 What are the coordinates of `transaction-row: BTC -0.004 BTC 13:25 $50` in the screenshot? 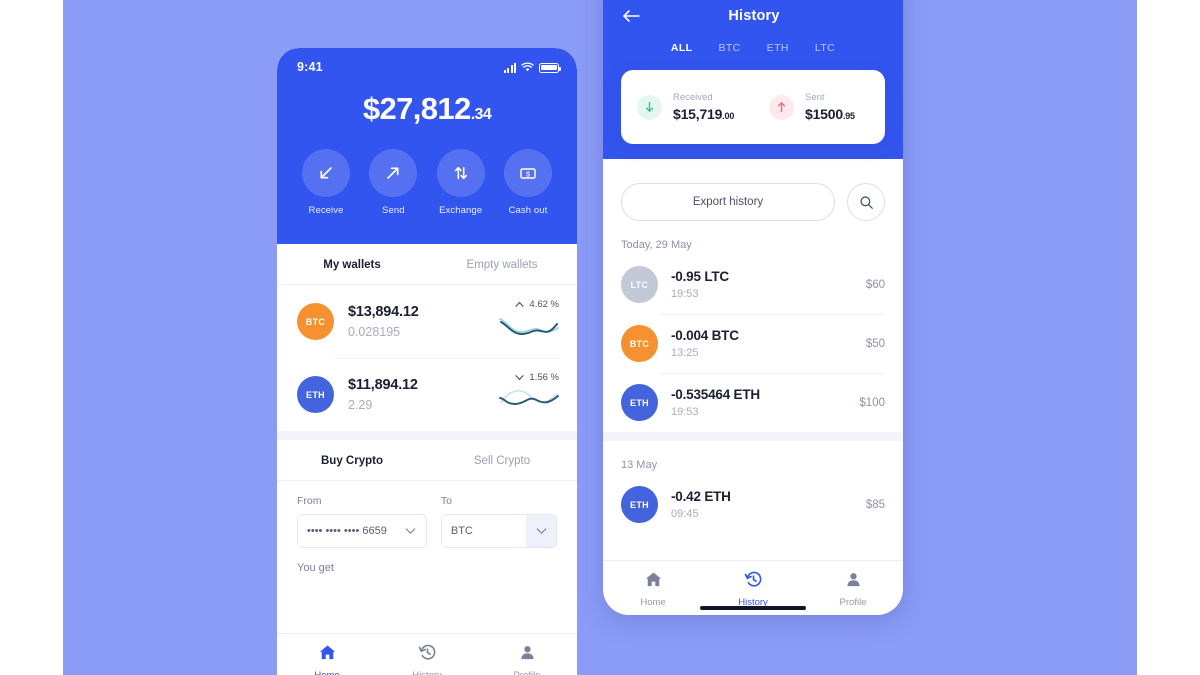 It's located at (753, 343).